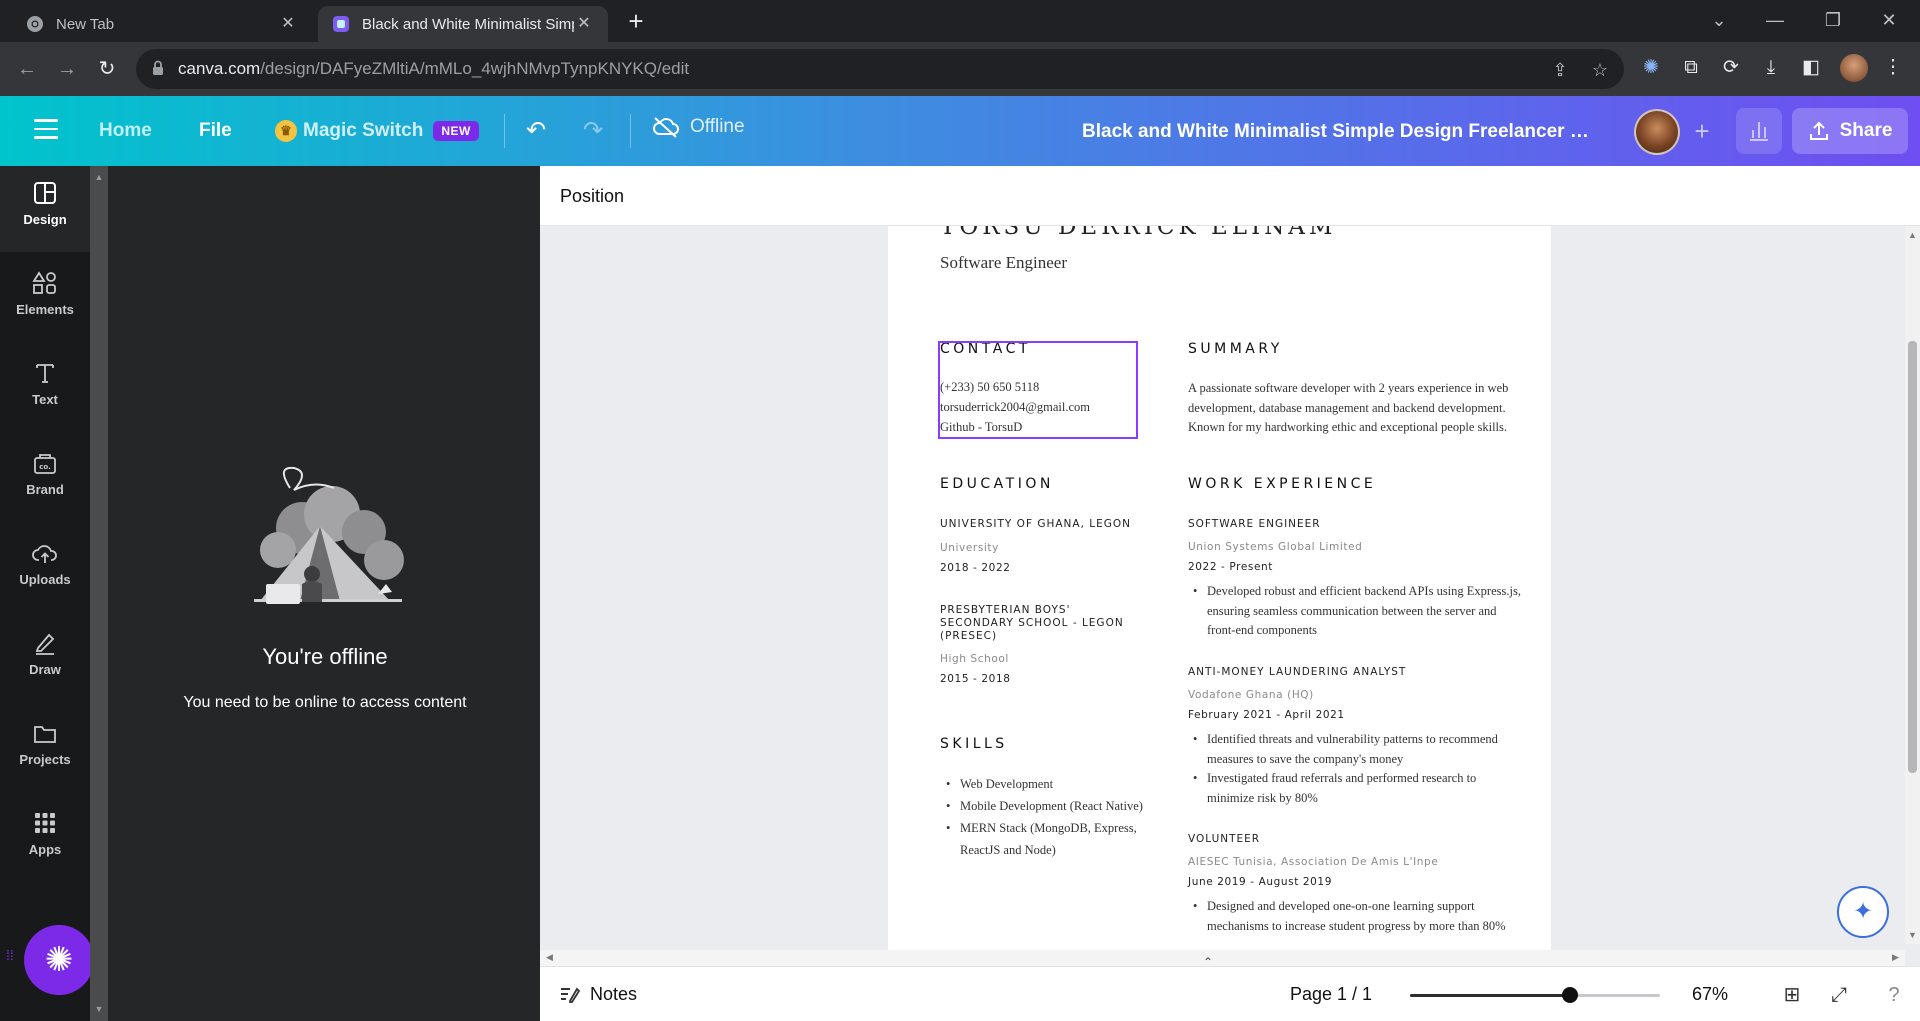 The image size is (1920, 1021). What do you see at coordinates (215, 131) in the screenshot?
I see `file-menu: File` at bounding box center [215, 131].